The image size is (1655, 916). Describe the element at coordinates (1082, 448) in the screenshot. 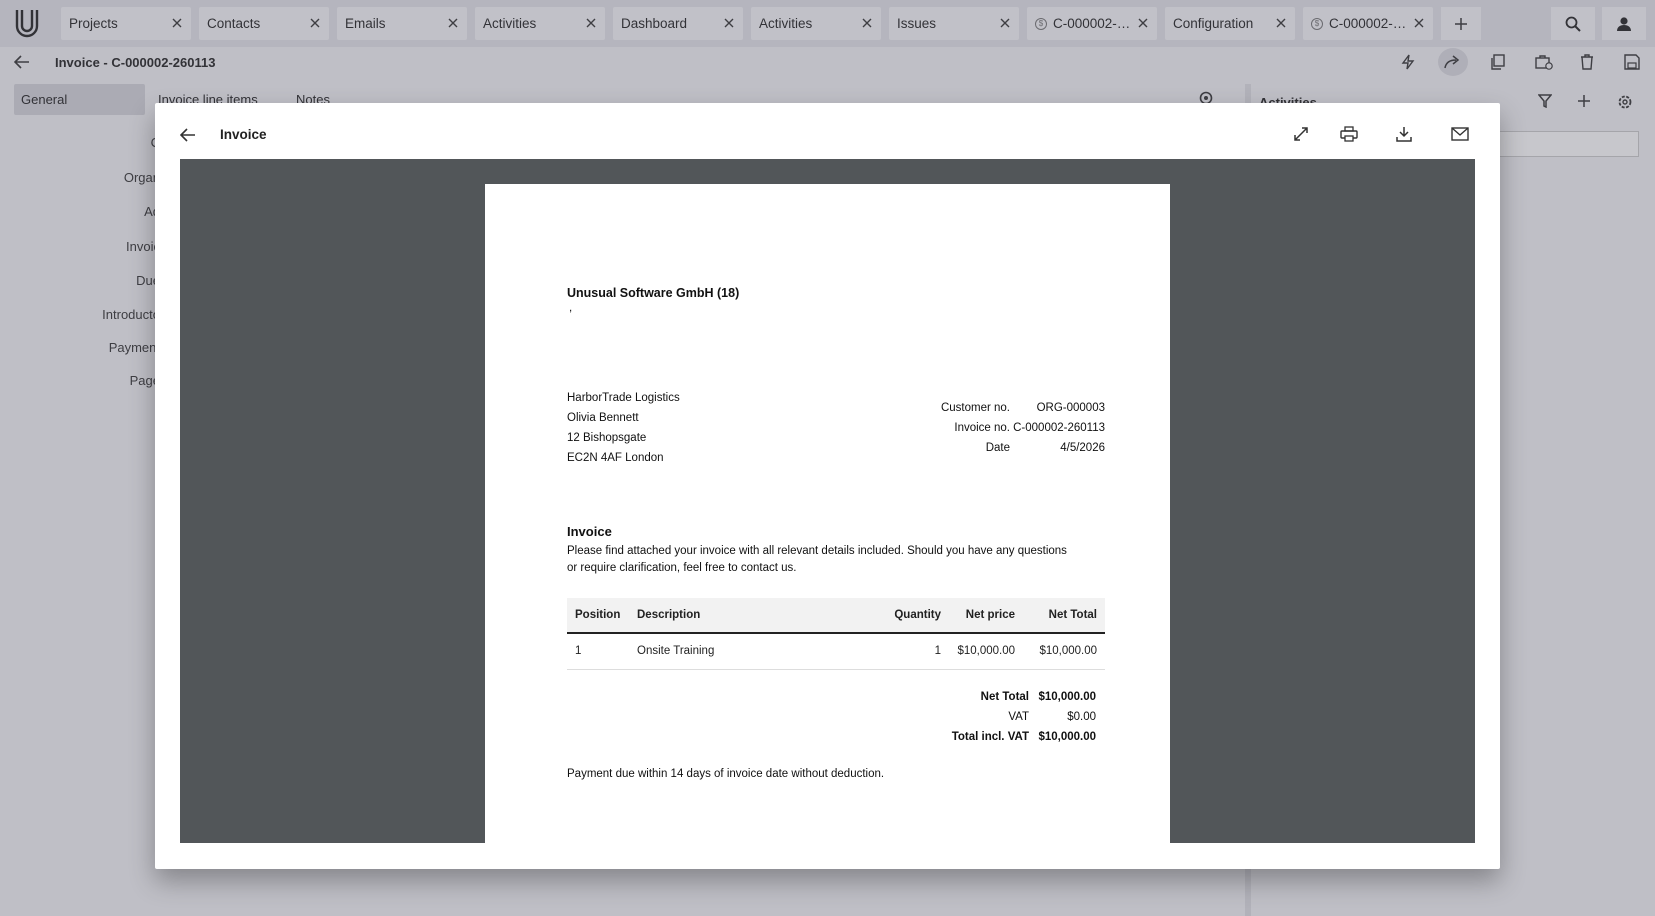

I see `meta-value: 4/5/2026` at that location.